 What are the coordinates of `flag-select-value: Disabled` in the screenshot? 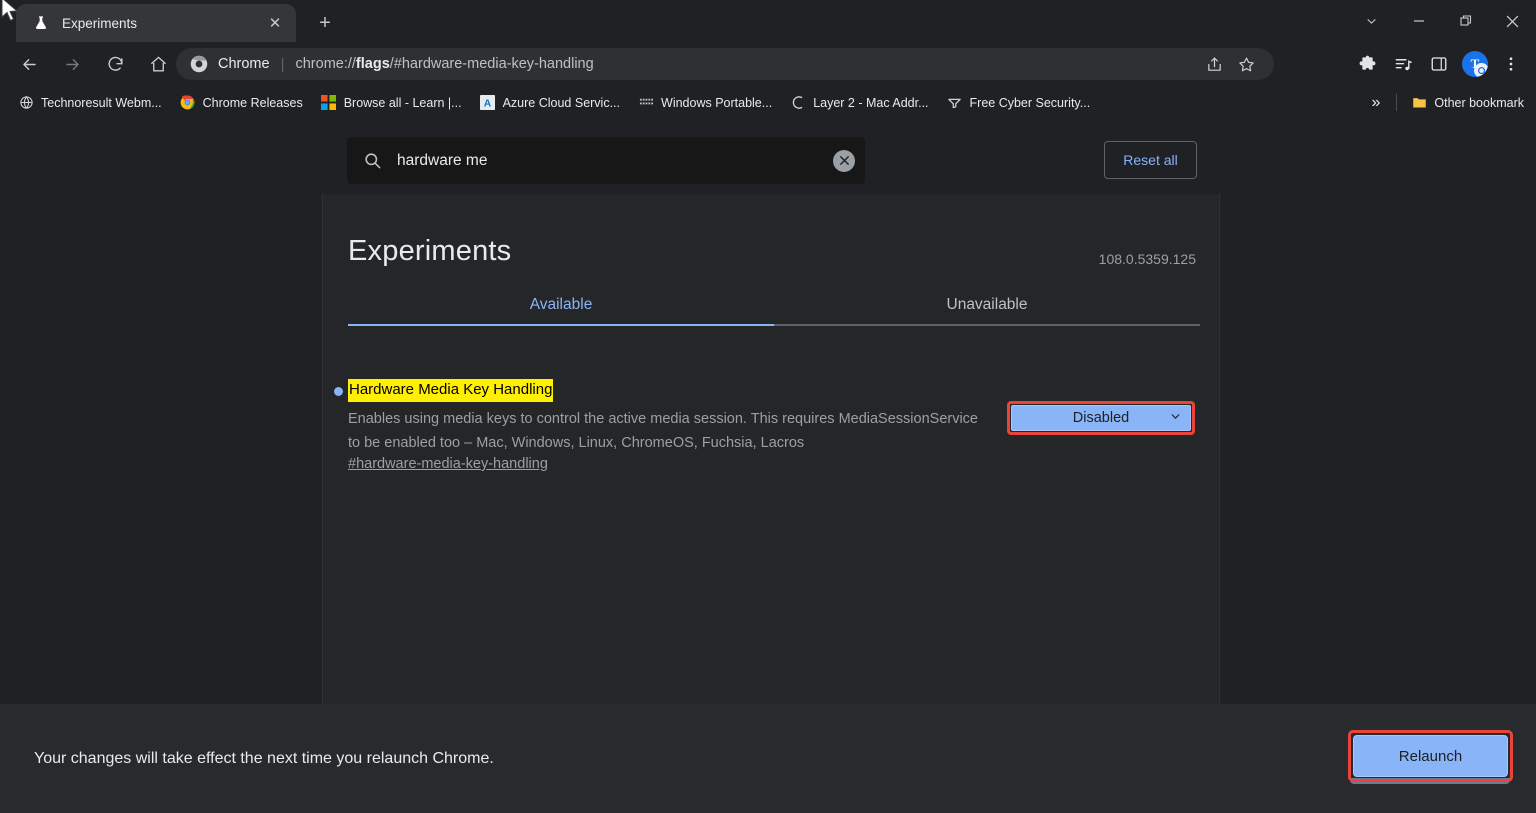 It's located at (1101, 418).